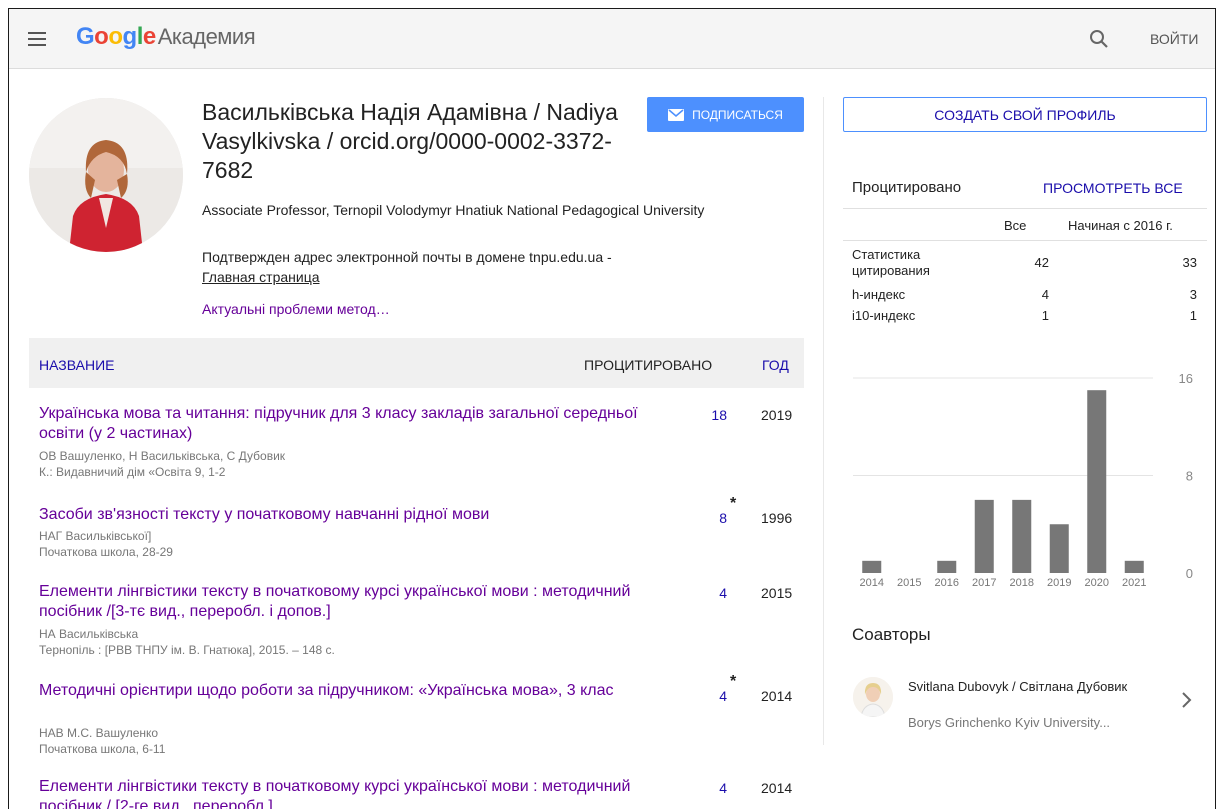 This screenshot has height=809, width=1224. What do you see at coordinates (1059, 583) in the screenshot?
I see `x-tick-label: 2019` at bounding box center [1059, 583].